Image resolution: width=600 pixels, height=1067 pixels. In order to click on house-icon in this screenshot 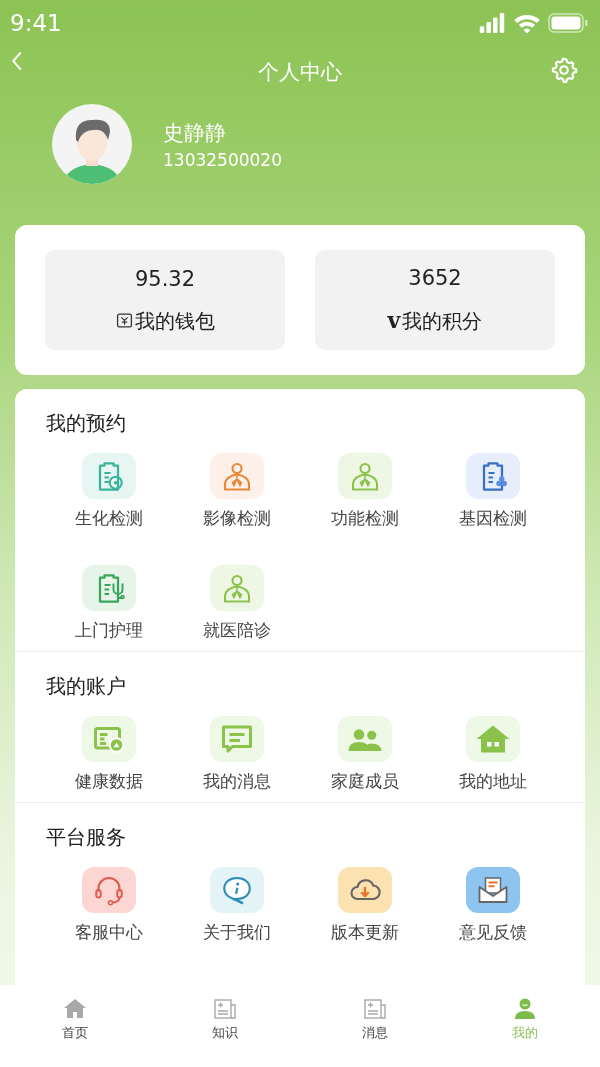, I will do `click(493, 739)`.